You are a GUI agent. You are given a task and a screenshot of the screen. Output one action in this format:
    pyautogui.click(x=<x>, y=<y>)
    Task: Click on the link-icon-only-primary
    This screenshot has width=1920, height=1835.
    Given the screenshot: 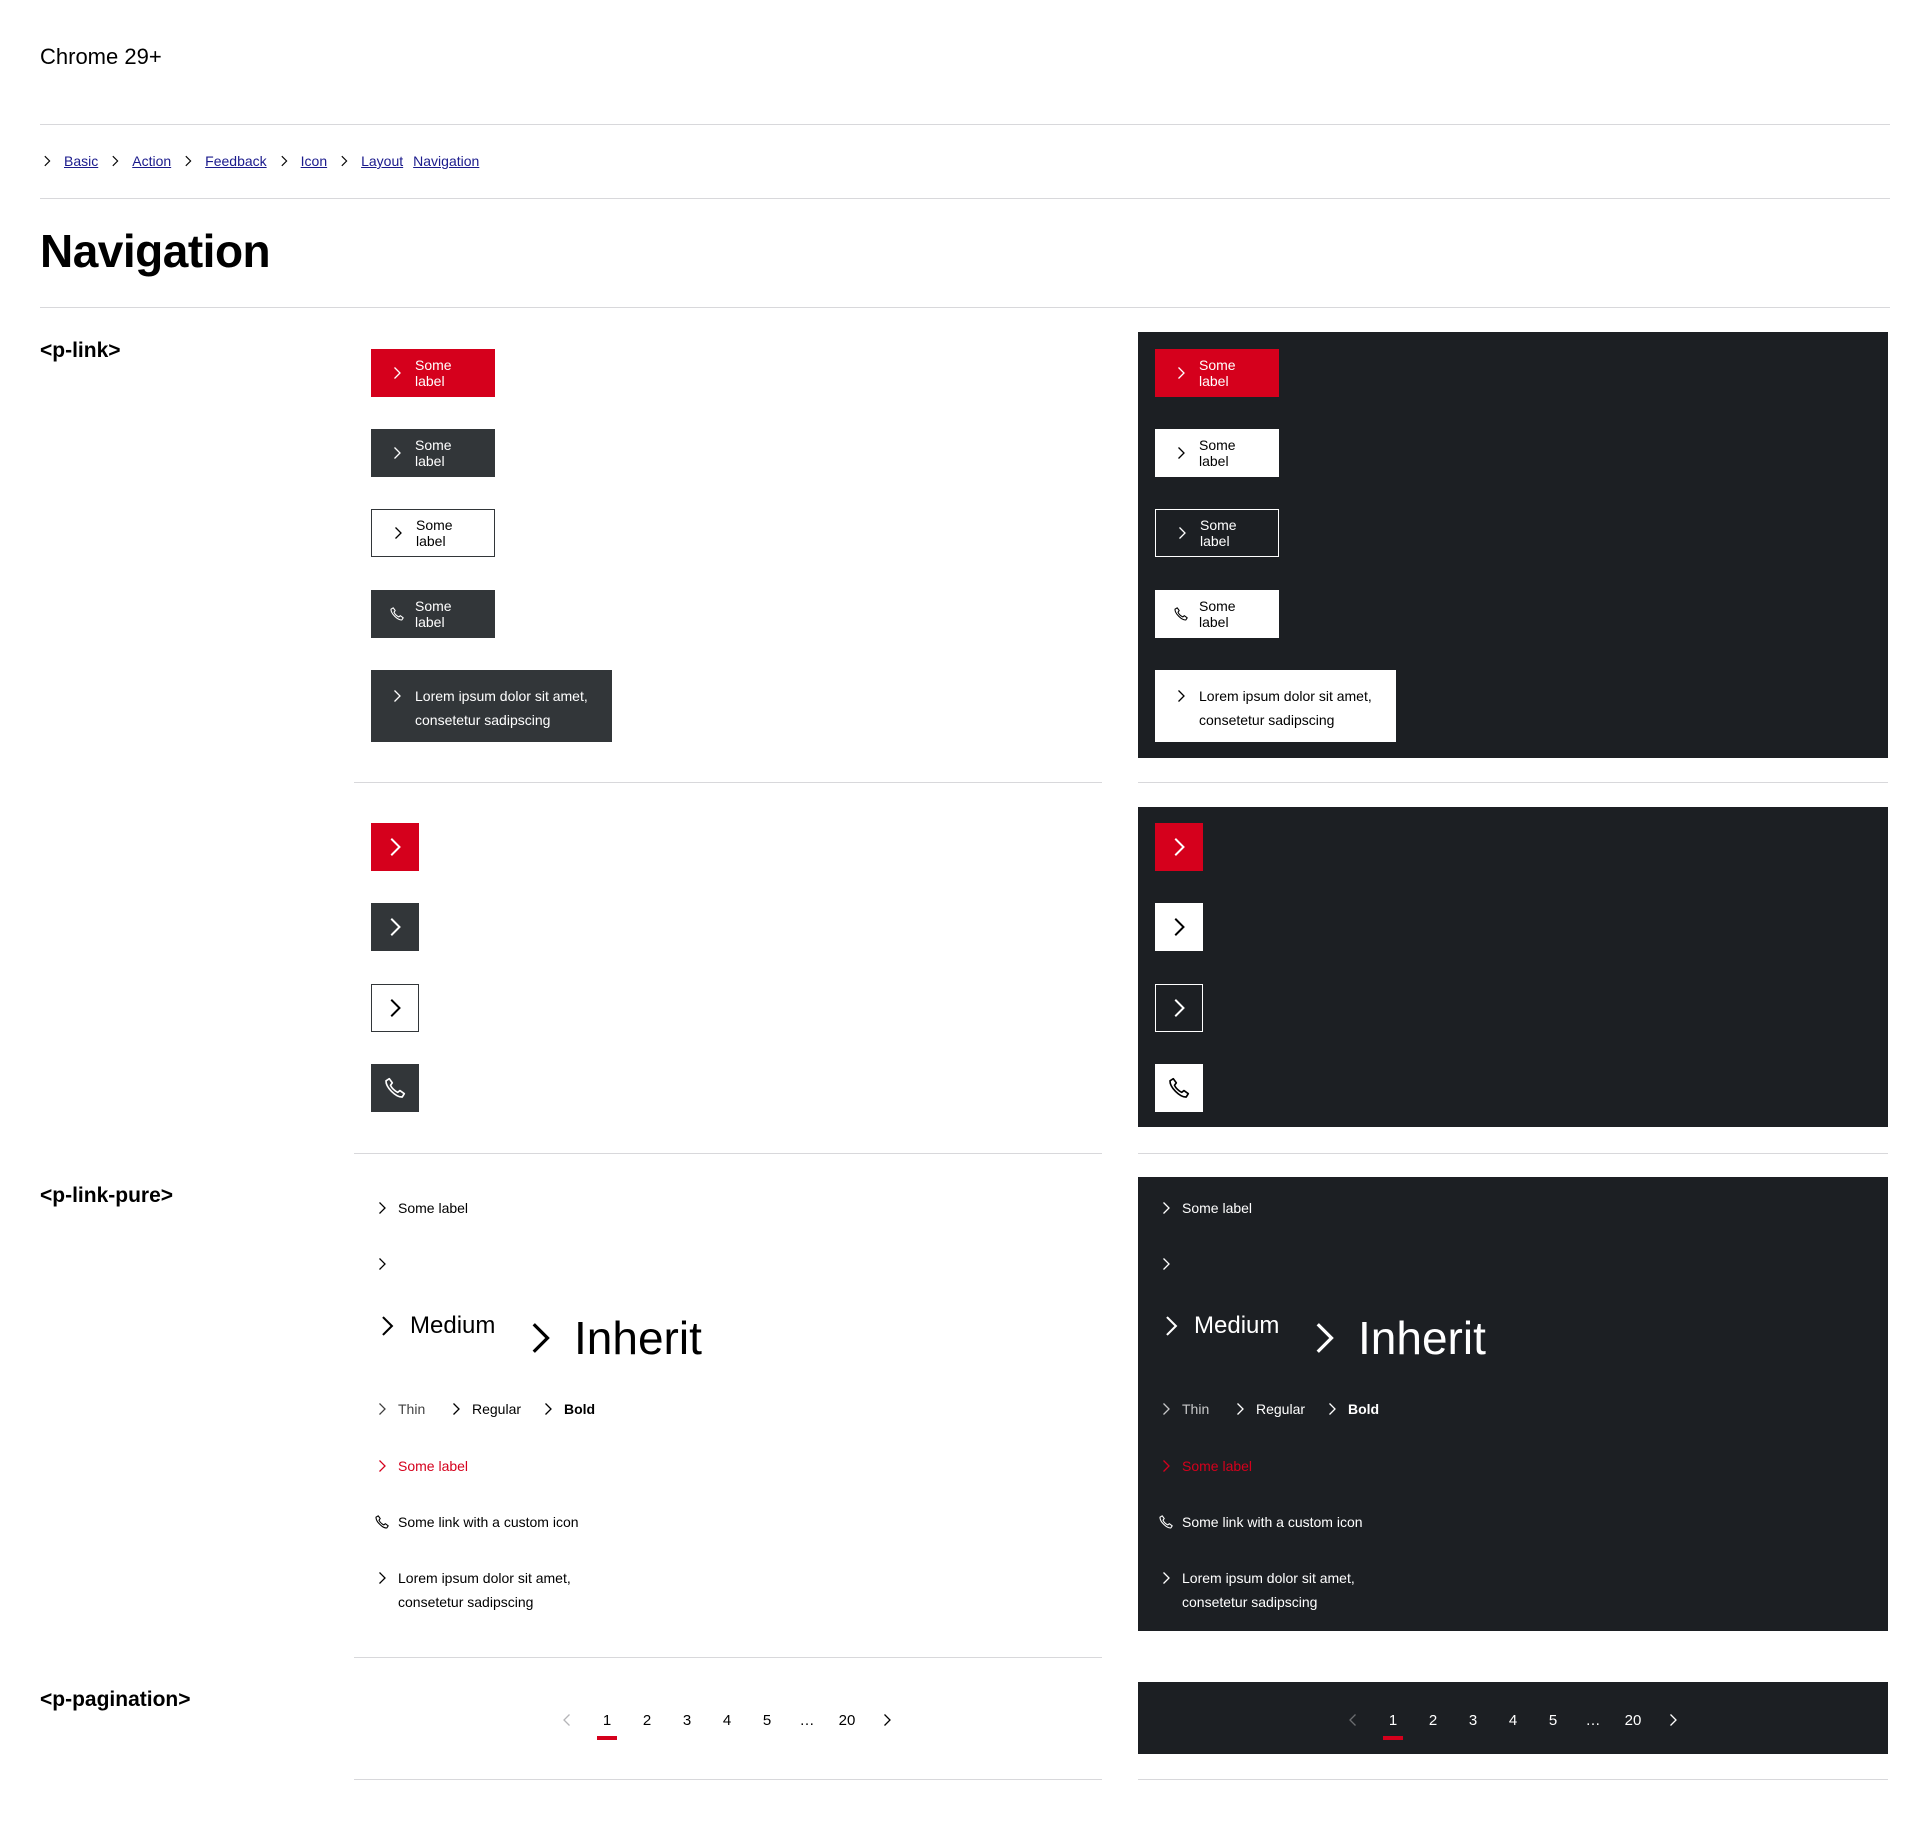 What is the action you would take?
    pyautogui.click(x=395, y=847)
    